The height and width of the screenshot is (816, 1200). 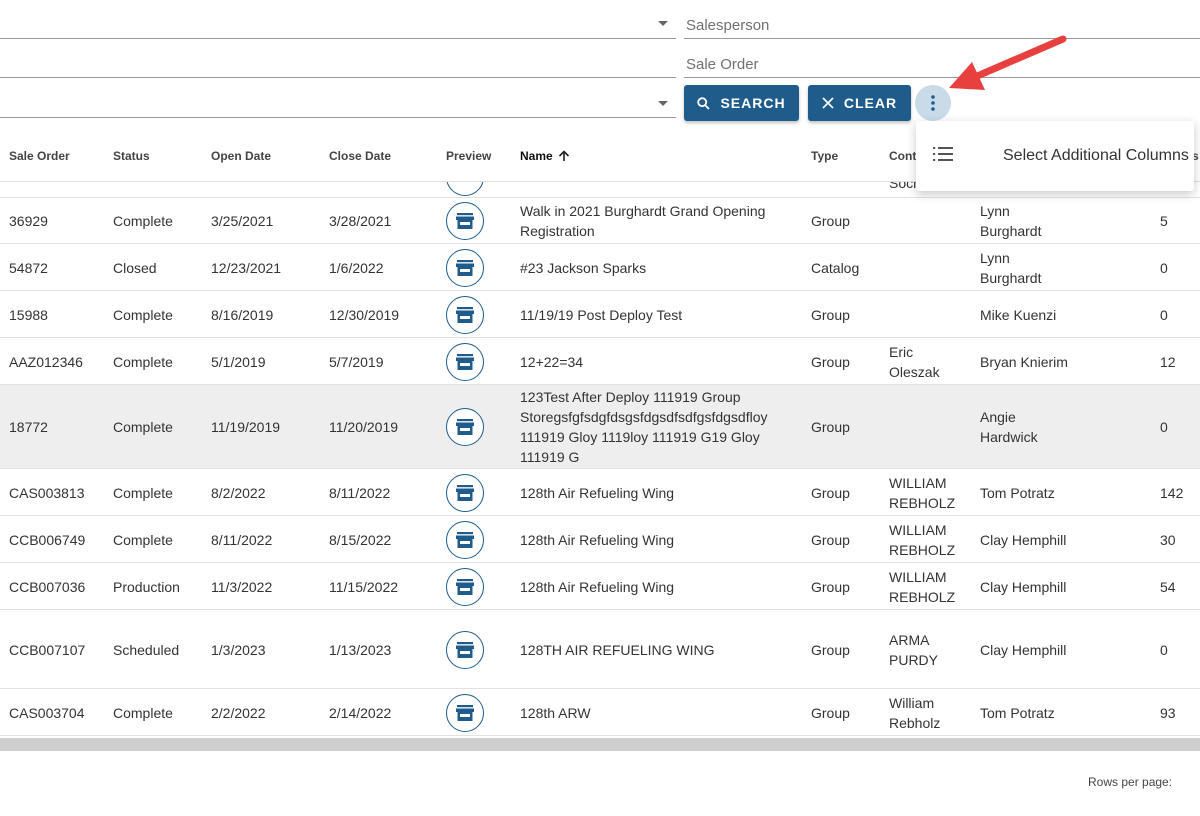 I want to click on col-header-preview: Preview, so click(x=468, y=156).